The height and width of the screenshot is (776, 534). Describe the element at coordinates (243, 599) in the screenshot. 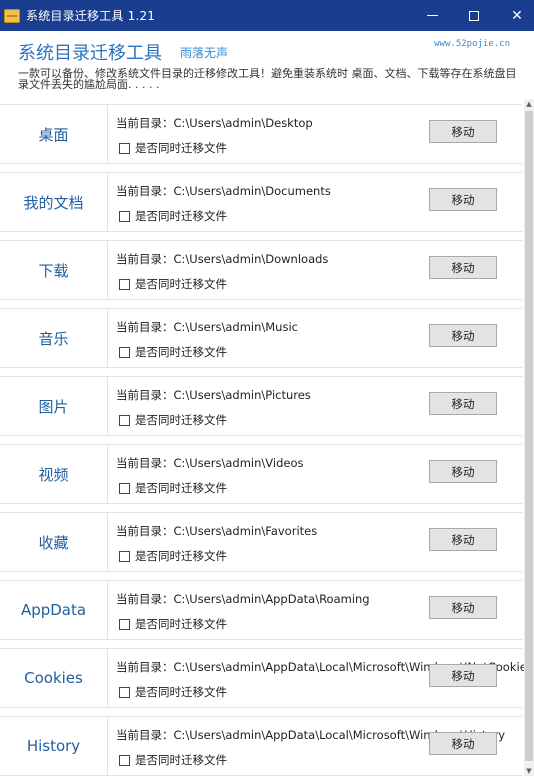

I see `current-path: 当前目录：C:\Users\admin\AppData\Roaming` at that location.